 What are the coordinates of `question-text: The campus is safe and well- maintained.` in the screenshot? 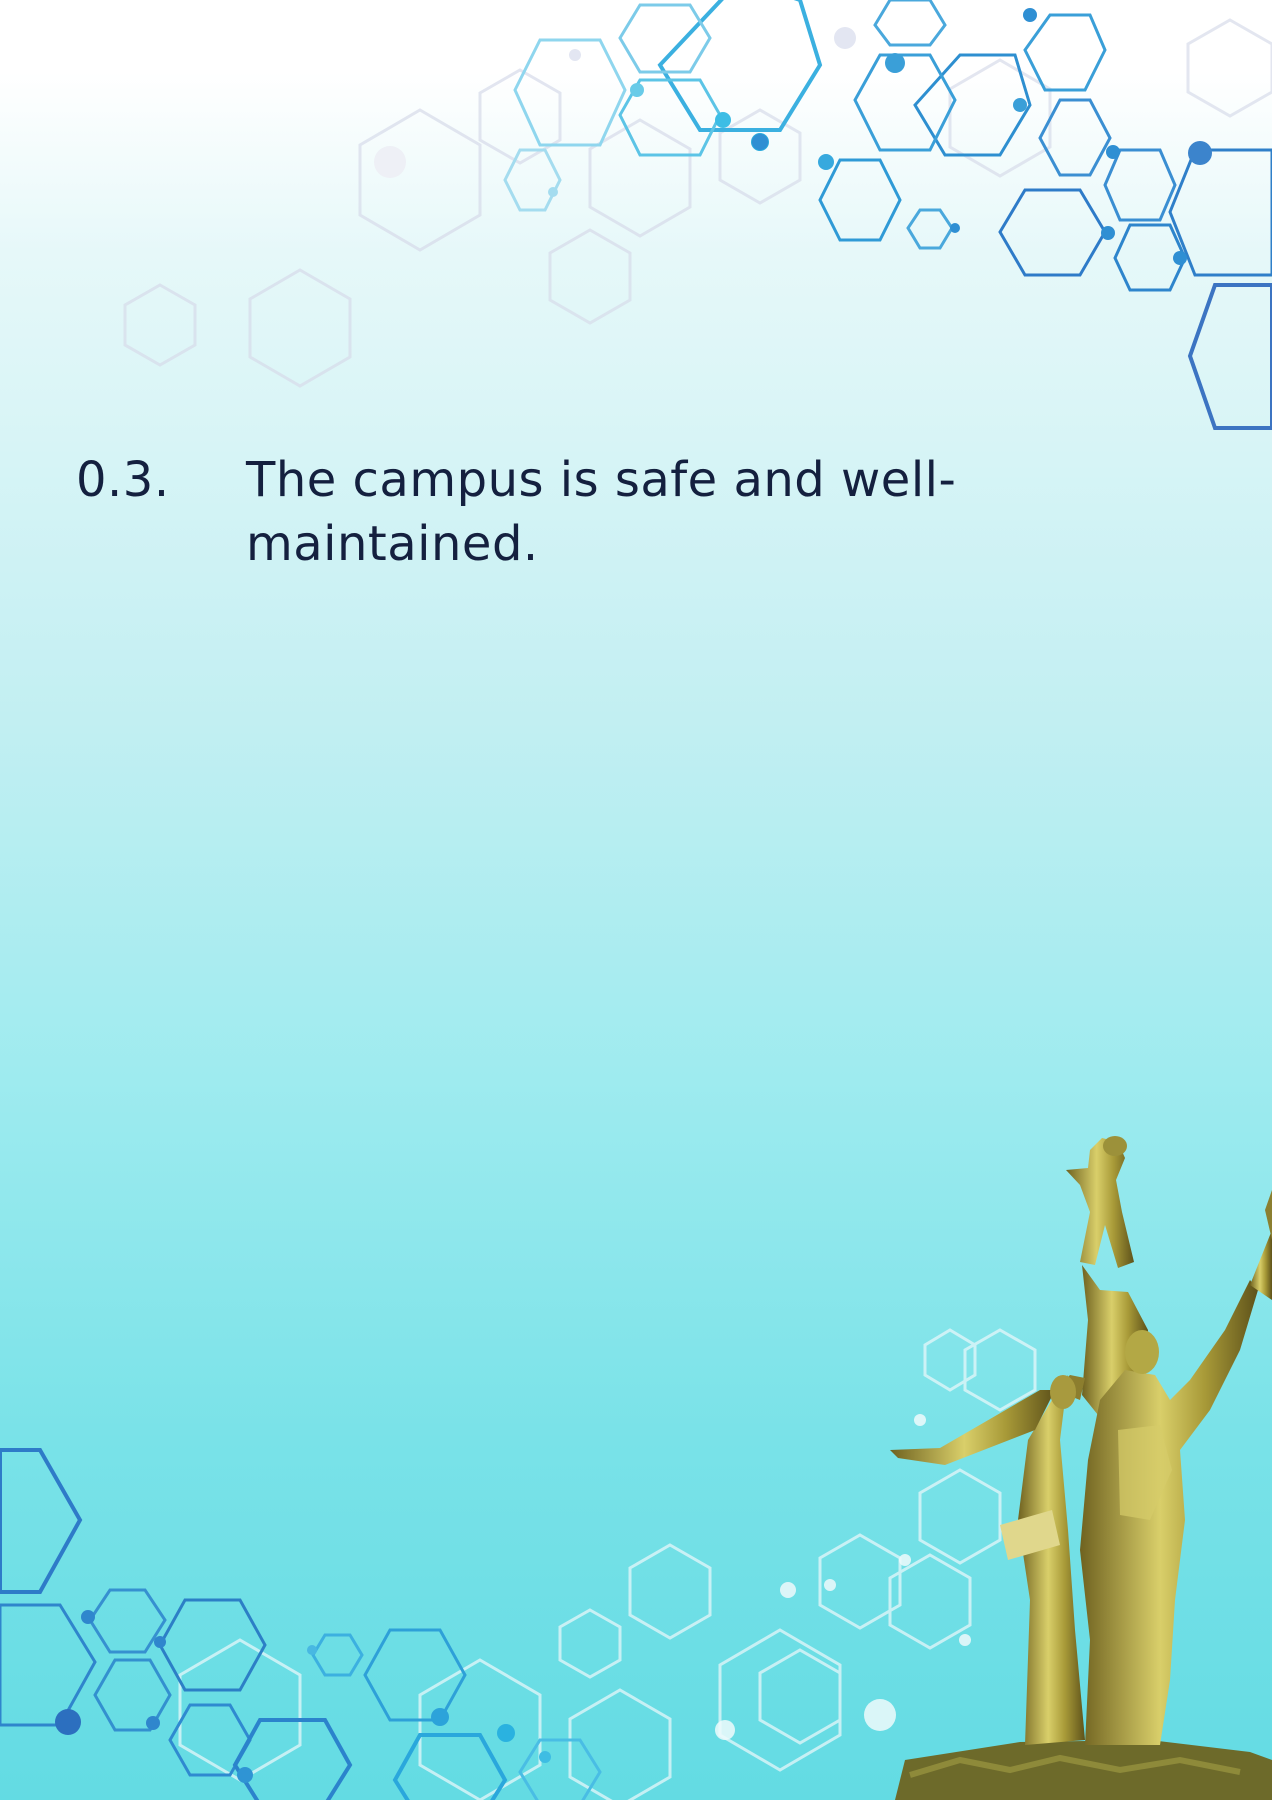 It's located at (601, 512).